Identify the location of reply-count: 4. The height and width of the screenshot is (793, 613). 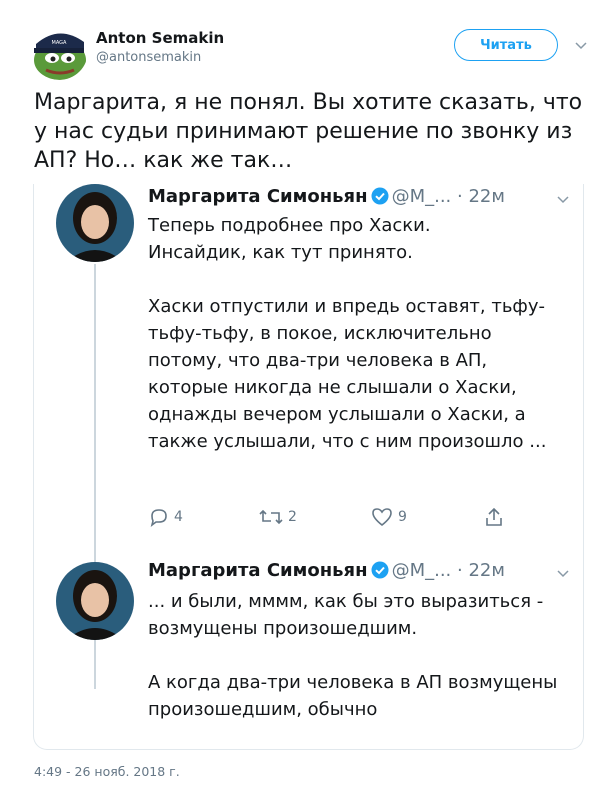
(178, 517).